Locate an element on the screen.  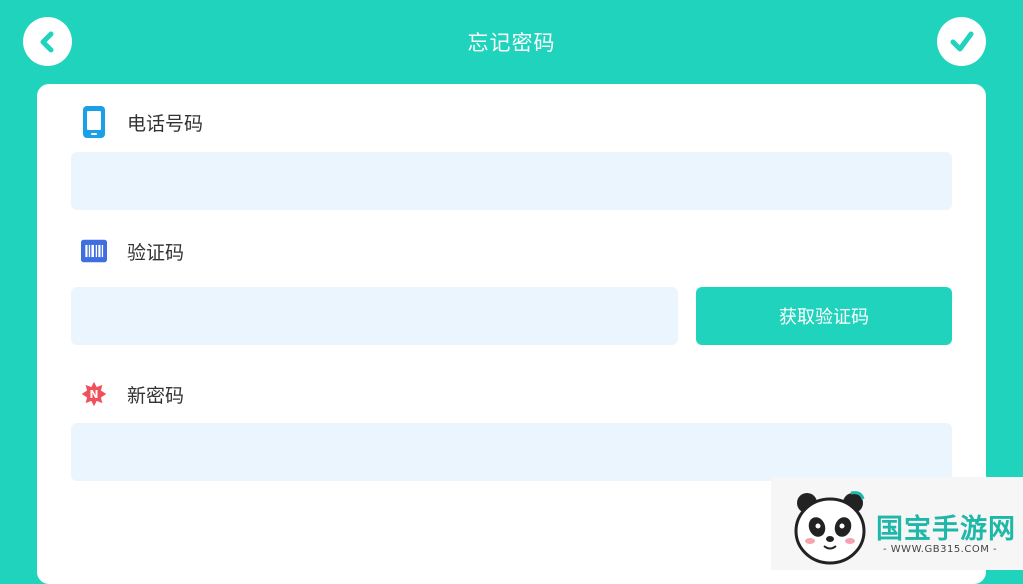
phone-icon is located at coordinates (94, 122).